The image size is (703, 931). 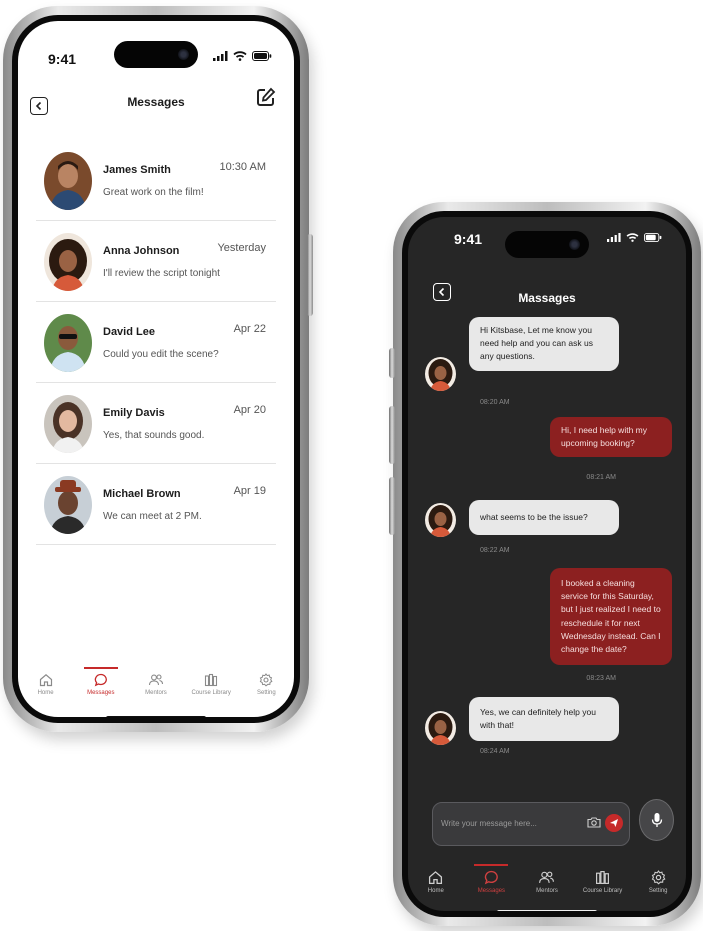 I want to click on battery-icon, so click(x=262, y=56).